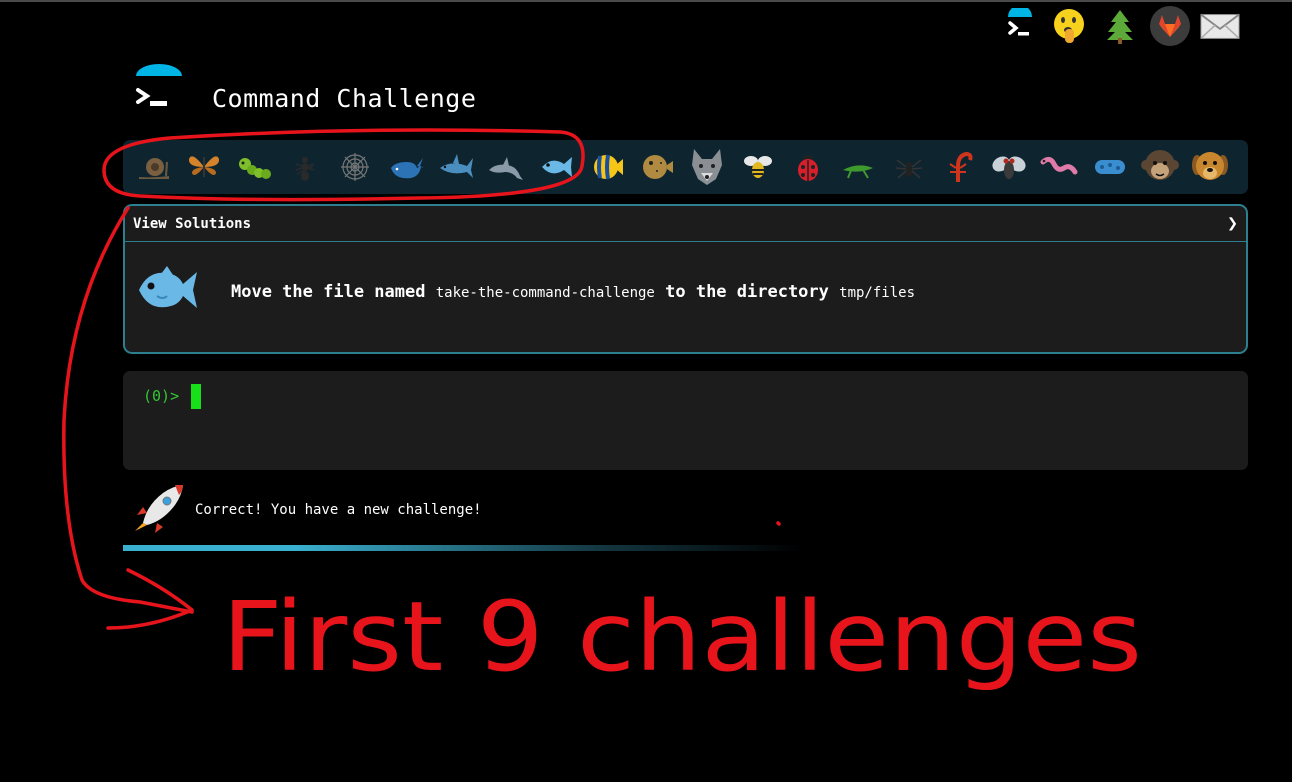  What do you see at coordinates (1070, 26) in the screenshot?
I see `shushing-face-icon` at bounding box center [1070, 26].